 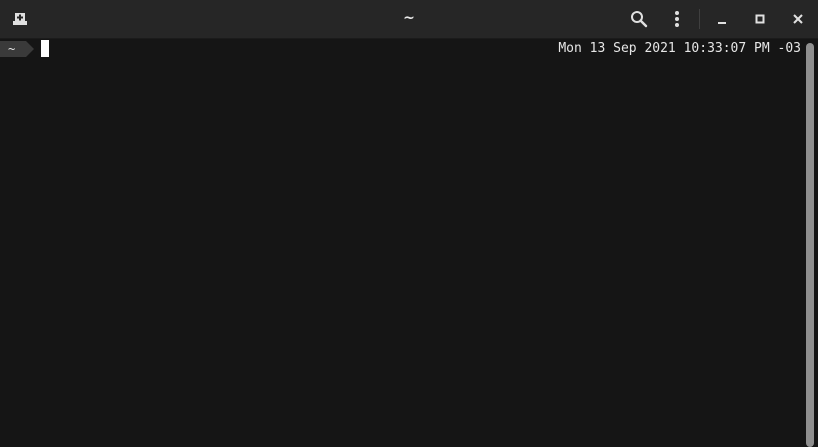 I want to click on minimize-button, so click(x=722, y=19).